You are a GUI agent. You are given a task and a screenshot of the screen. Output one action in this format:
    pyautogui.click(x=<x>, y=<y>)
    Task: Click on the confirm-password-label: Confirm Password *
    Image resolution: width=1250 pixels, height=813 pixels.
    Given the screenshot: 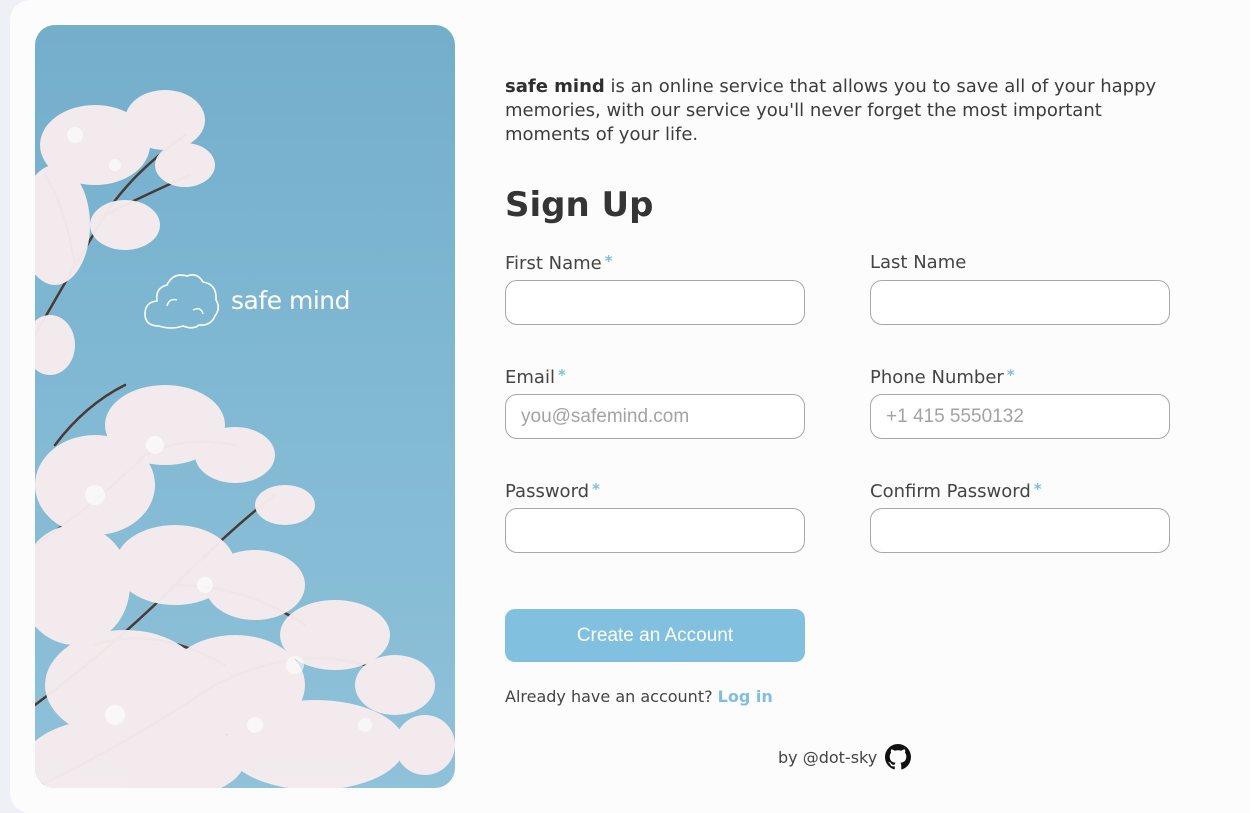 What is the action you would take?
    pyautogui.click(x=1020, y=494)
    